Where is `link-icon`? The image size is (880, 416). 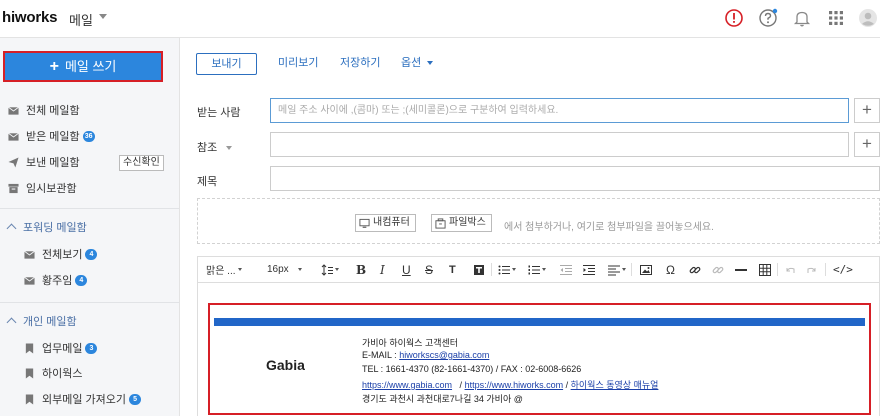 link-icon is located at coordinates (695, 269).